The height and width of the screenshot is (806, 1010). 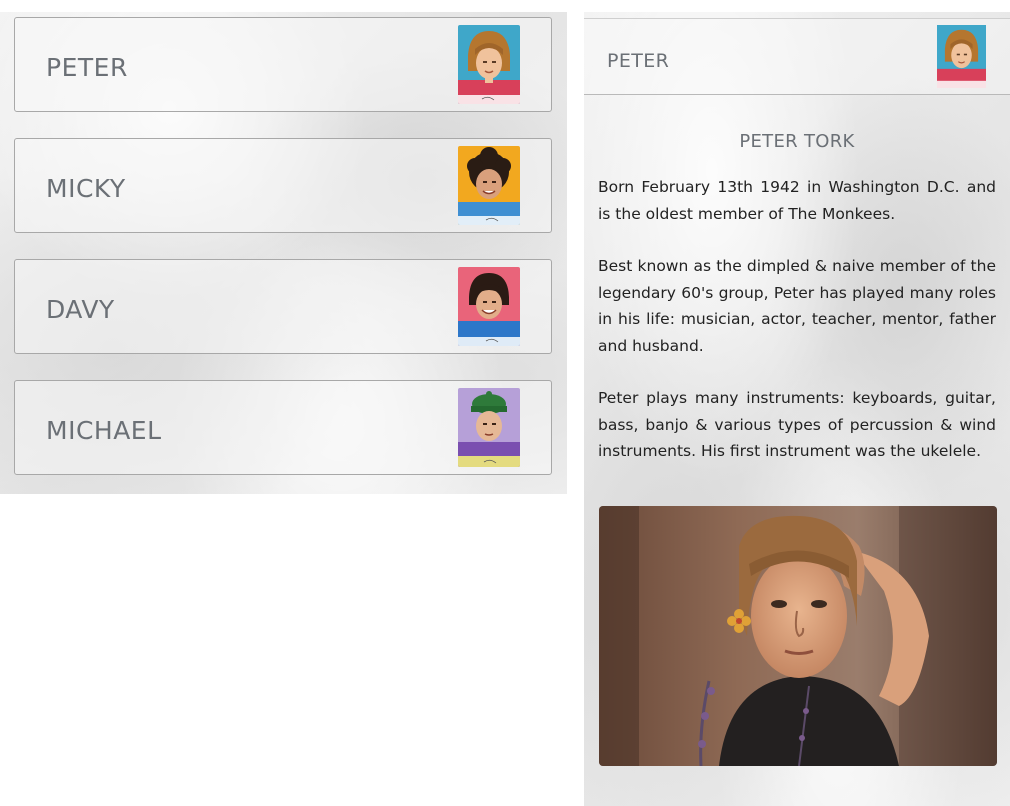 I want to click on member-card-micky: MICKY, so click(x=283, y=185).